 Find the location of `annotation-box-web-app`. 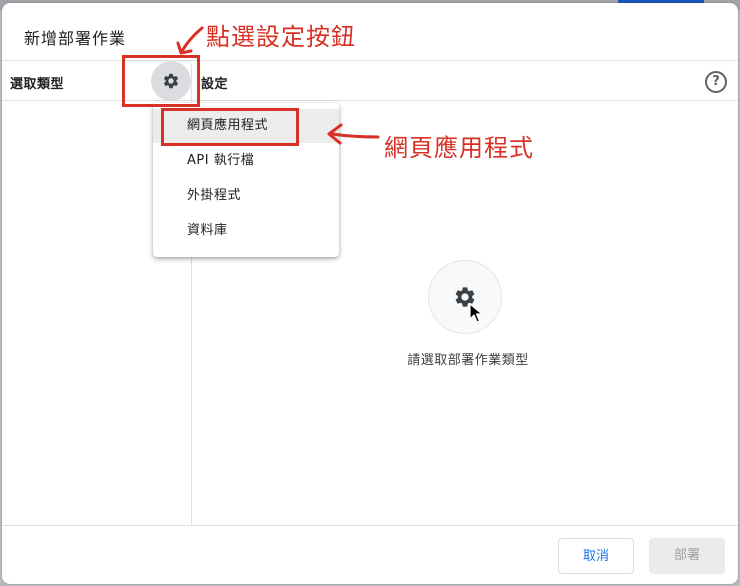

annotation-box-web-app is located at coordinates (230, 127).